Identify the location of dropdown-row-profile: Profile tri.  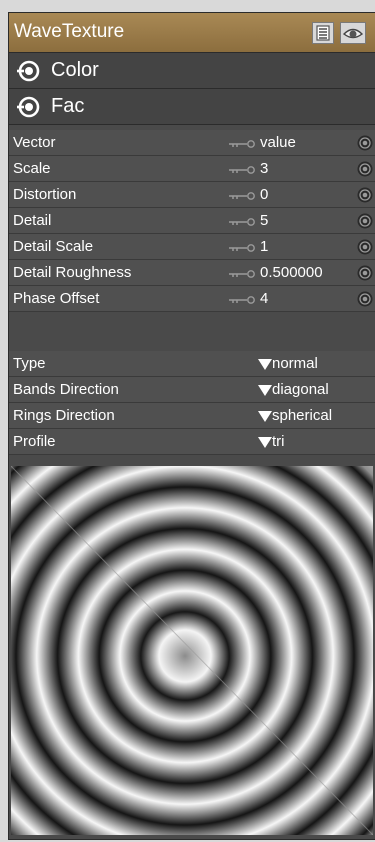
(192, 442).